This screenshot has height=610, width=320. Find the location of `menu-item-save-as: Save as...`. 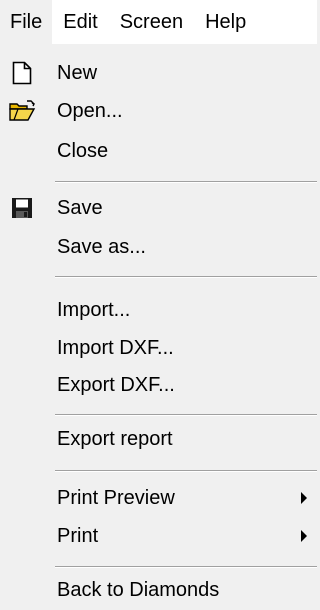

menu-item-save-as: Save as... is located at coordinates (158, 247).